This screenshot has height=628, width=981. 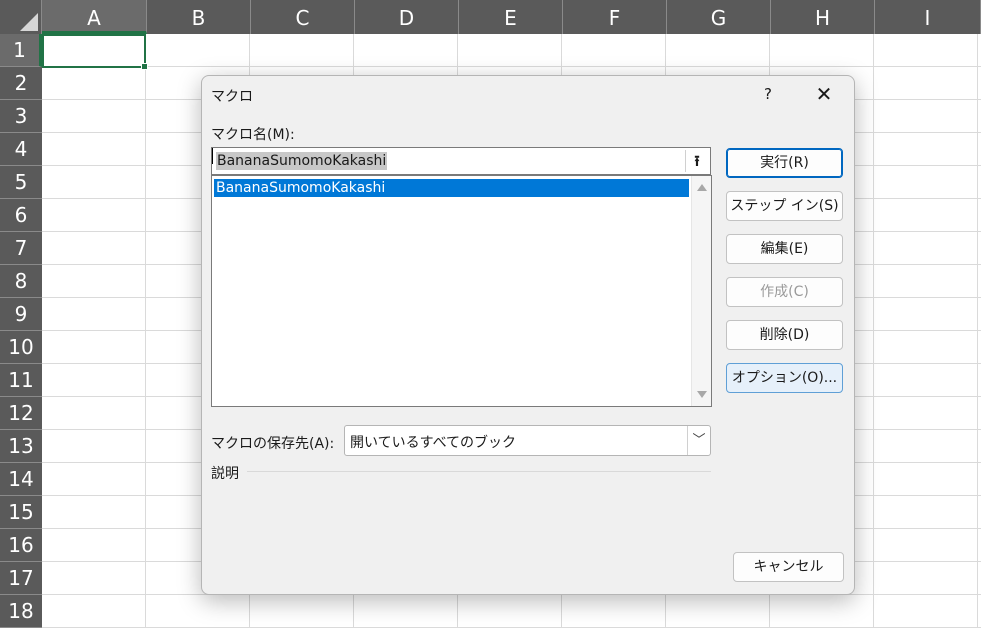 I want to click on column-header-d: D, so click(x=407, y=17).